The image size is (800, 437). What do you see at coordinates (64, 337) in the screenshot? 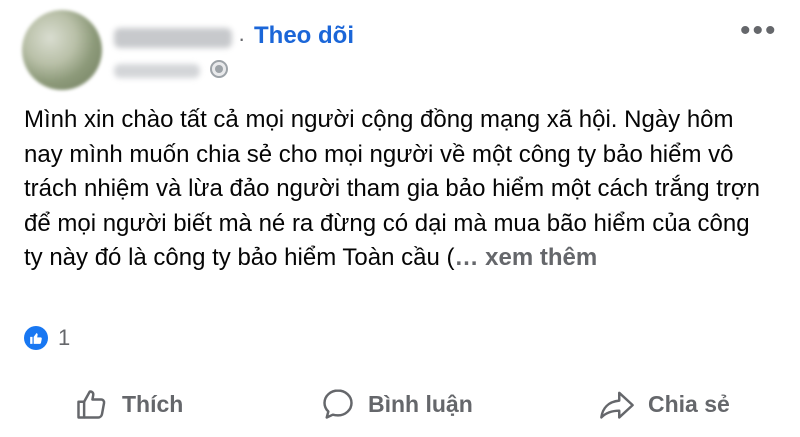
I see `reaction-count: 1` at bounding box center [64, 337].